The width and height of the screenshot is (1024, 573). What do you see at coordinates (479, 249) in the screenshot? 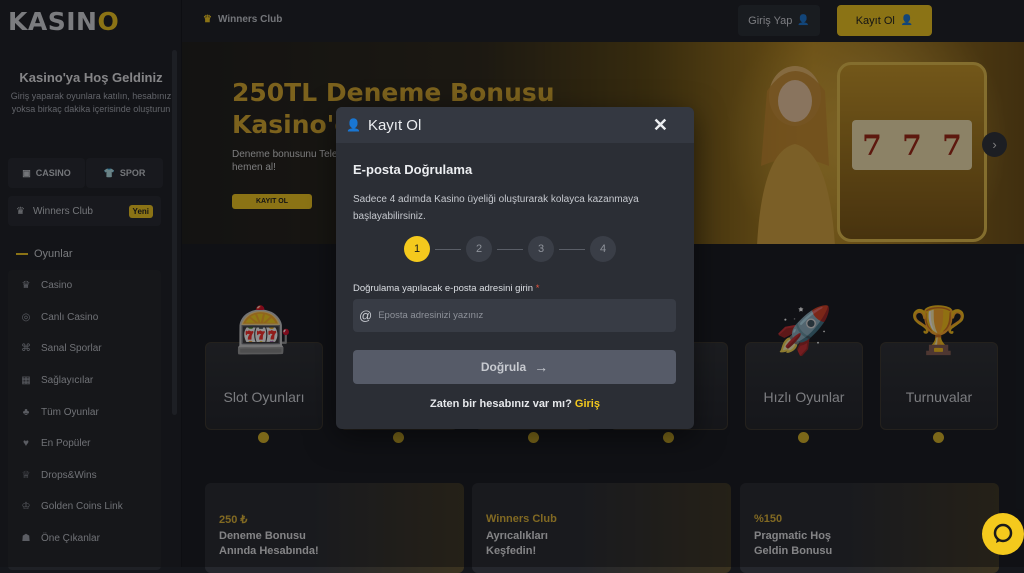
I see `step-2: 2` at bounding box center [479, 249].